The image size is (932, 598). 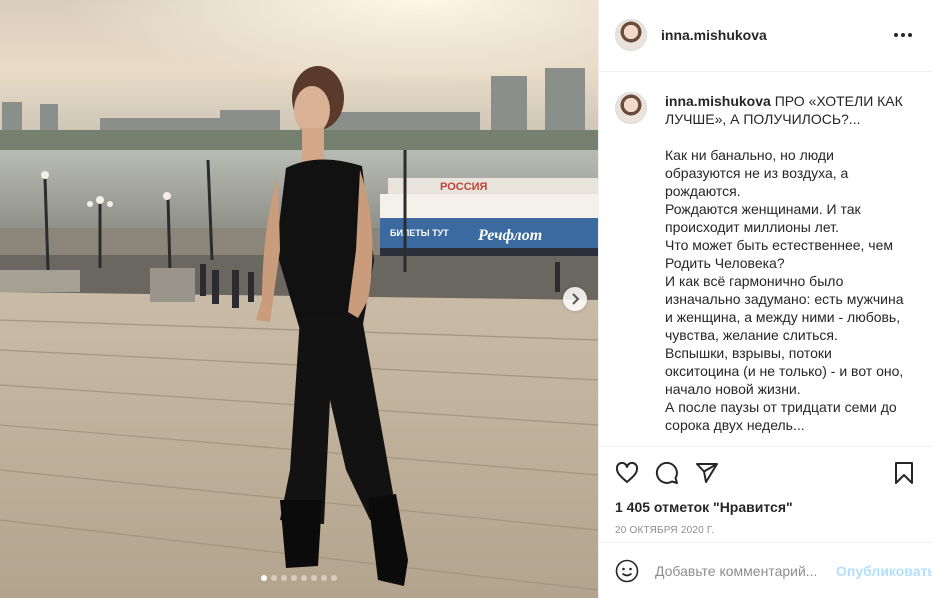 I want to click on bookmark-icon, so click(x=904, y=473).